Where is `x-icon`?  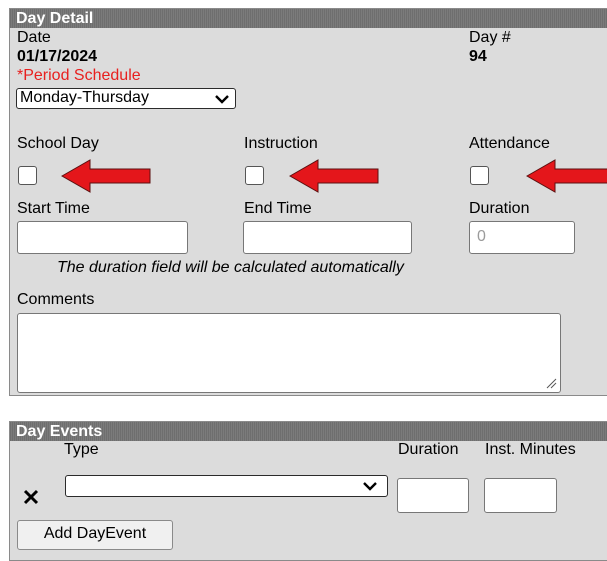 x-icon is located at coordinates (31, 497).